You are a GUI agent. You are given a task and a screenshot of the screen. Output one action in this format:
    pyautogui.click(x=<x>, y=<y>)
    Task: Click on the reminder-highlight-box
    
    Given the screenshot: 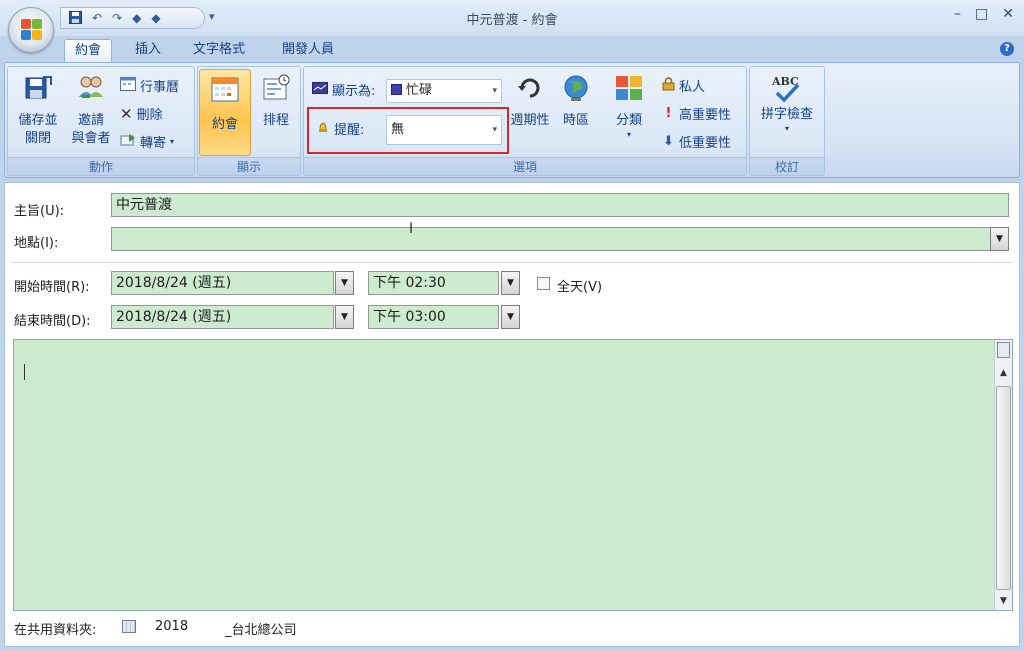 What is the action you would take?
    pyautogui.click(x=408, y=130)
    